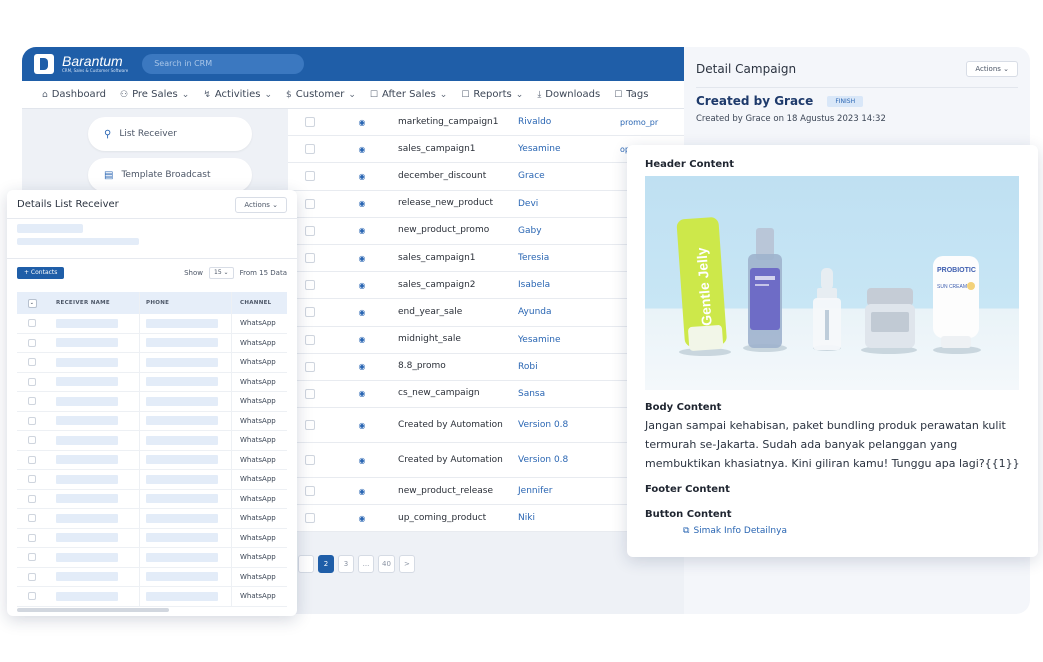 The width and height of the screenshot is (1043, 662). Describe the element at coordinates (565, 122) in the screenshot. I see `campaign-user: Rivaldo` at that location.